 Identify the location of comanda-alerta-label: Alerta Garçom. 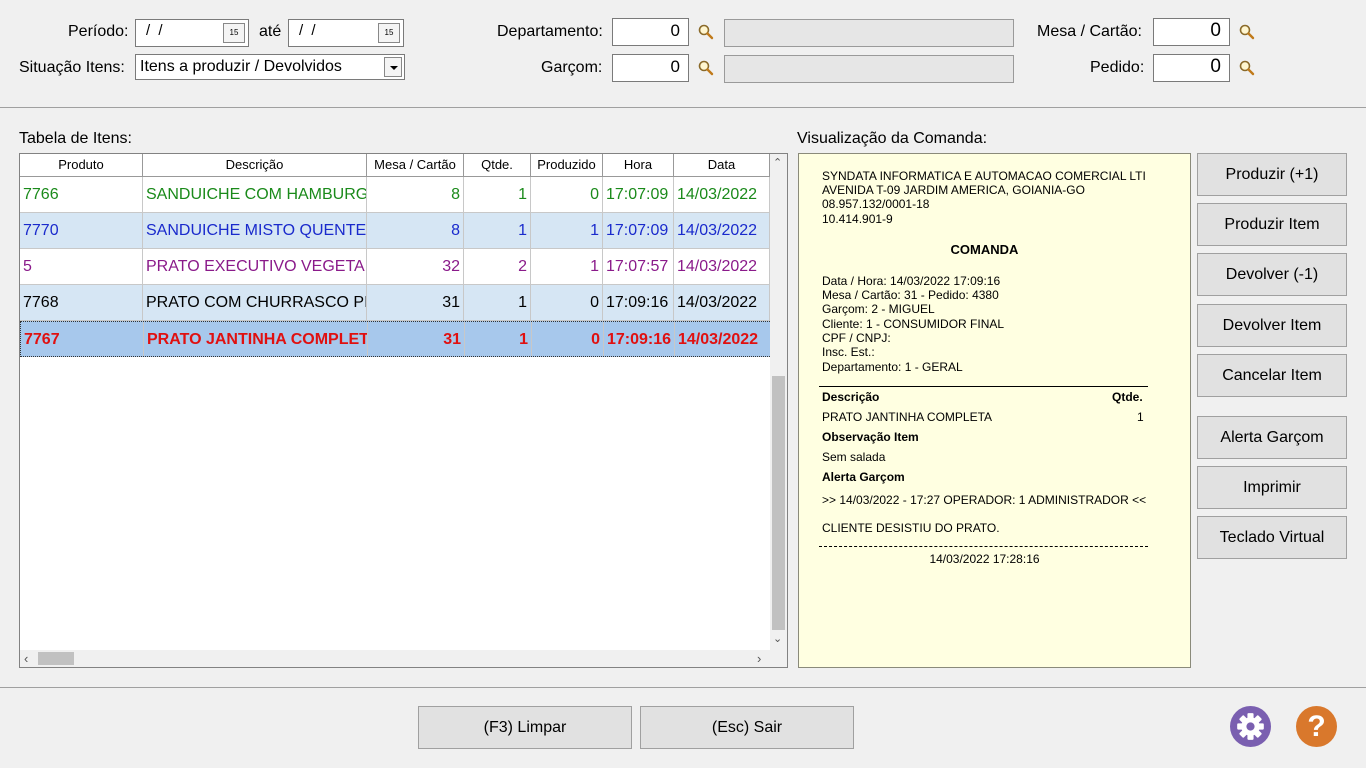
(863, 477).